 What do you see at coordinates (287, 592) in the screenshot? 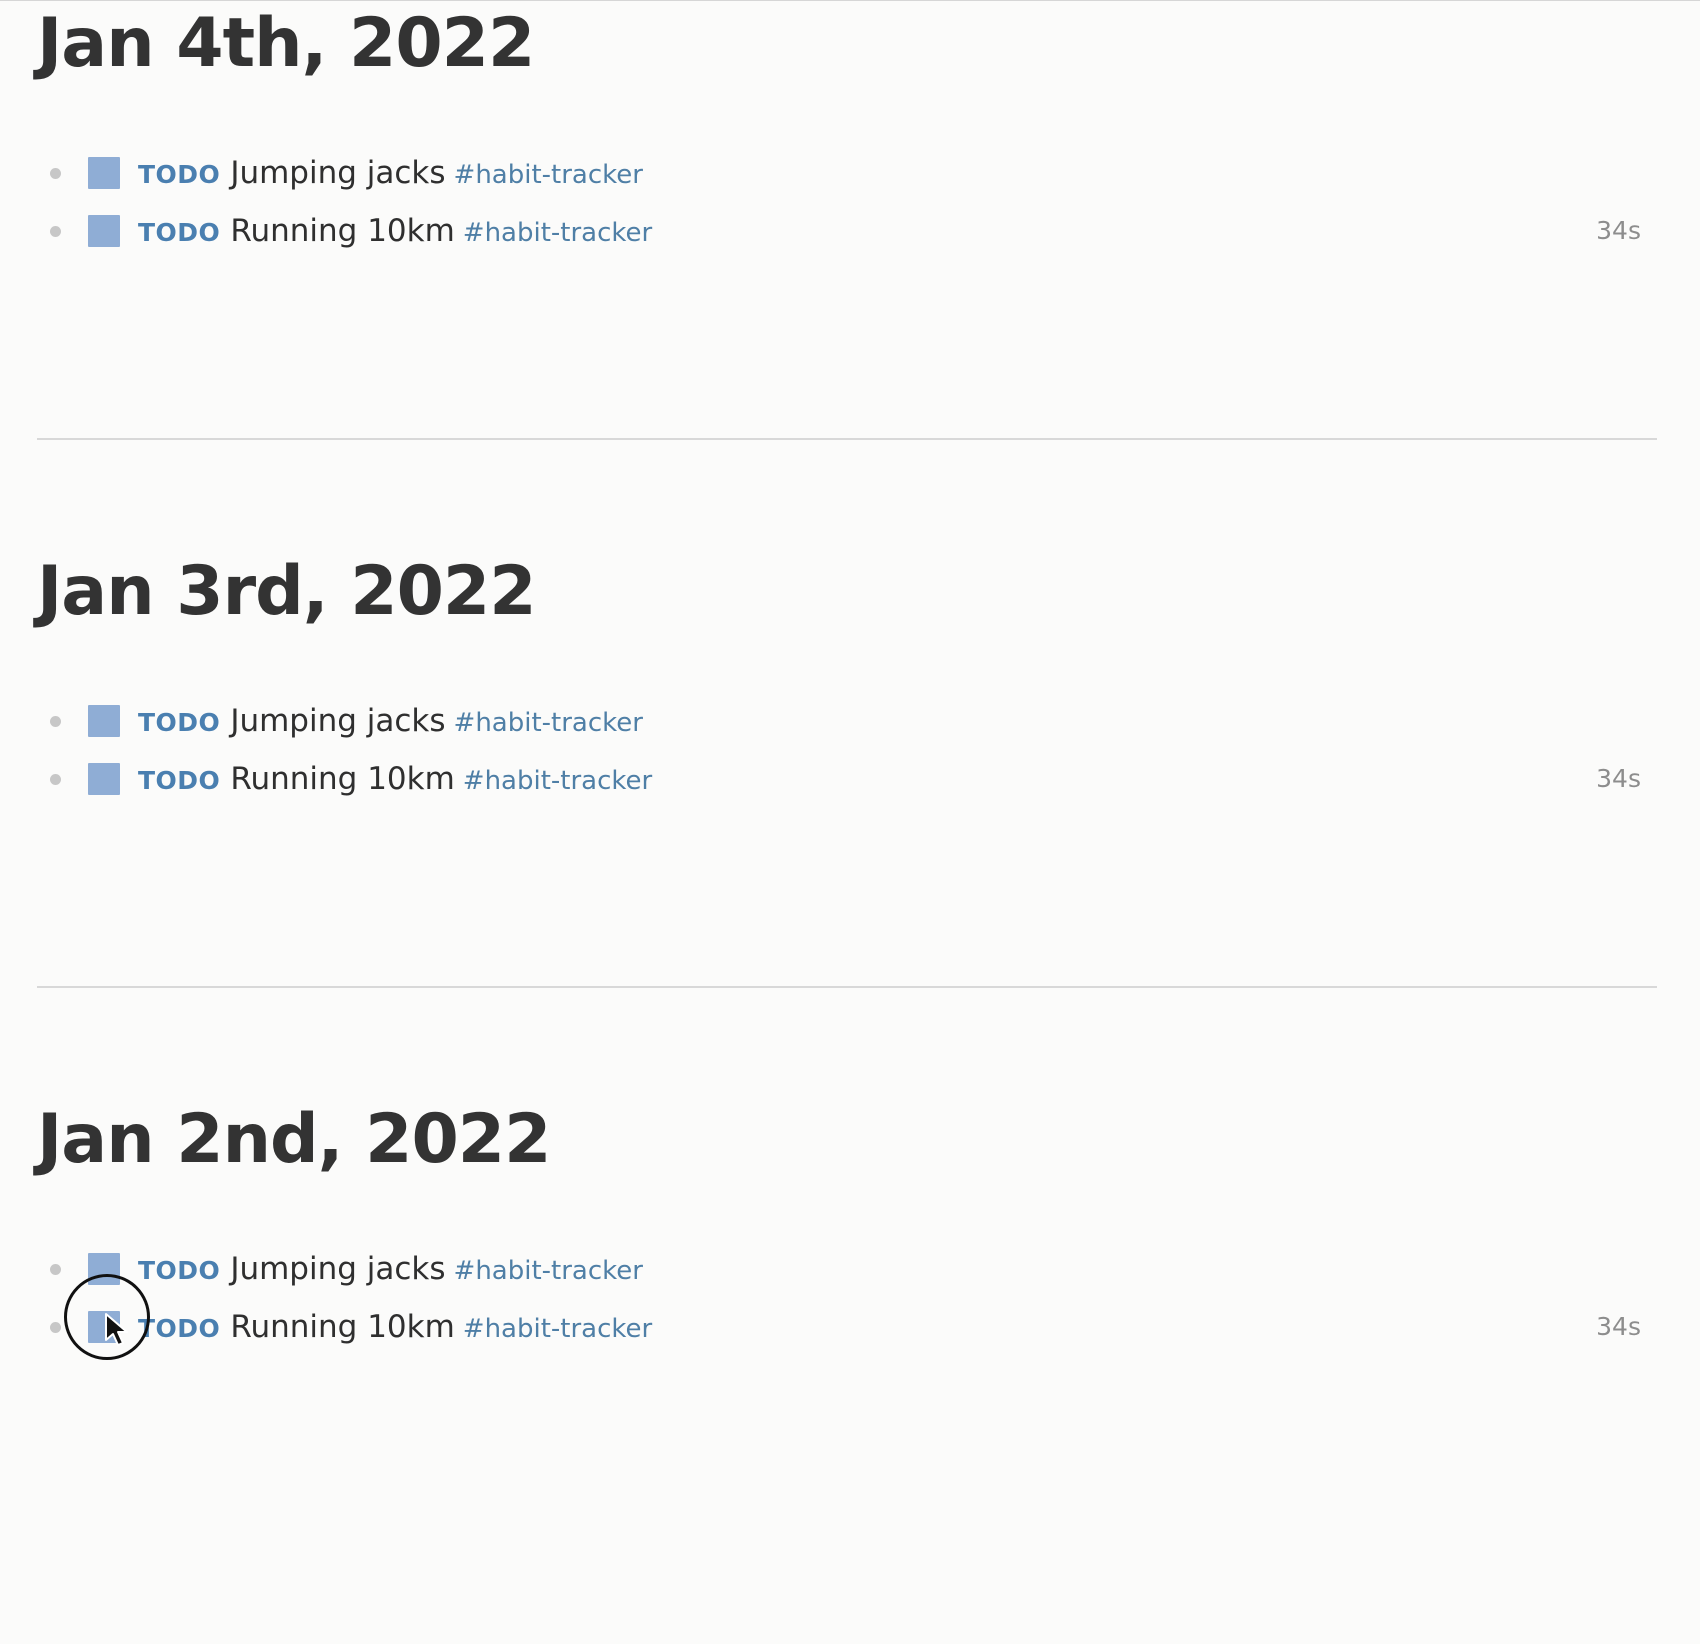
I see `journal-day-title: Jan 3rd, 2022` at bounding box center [287, 592].